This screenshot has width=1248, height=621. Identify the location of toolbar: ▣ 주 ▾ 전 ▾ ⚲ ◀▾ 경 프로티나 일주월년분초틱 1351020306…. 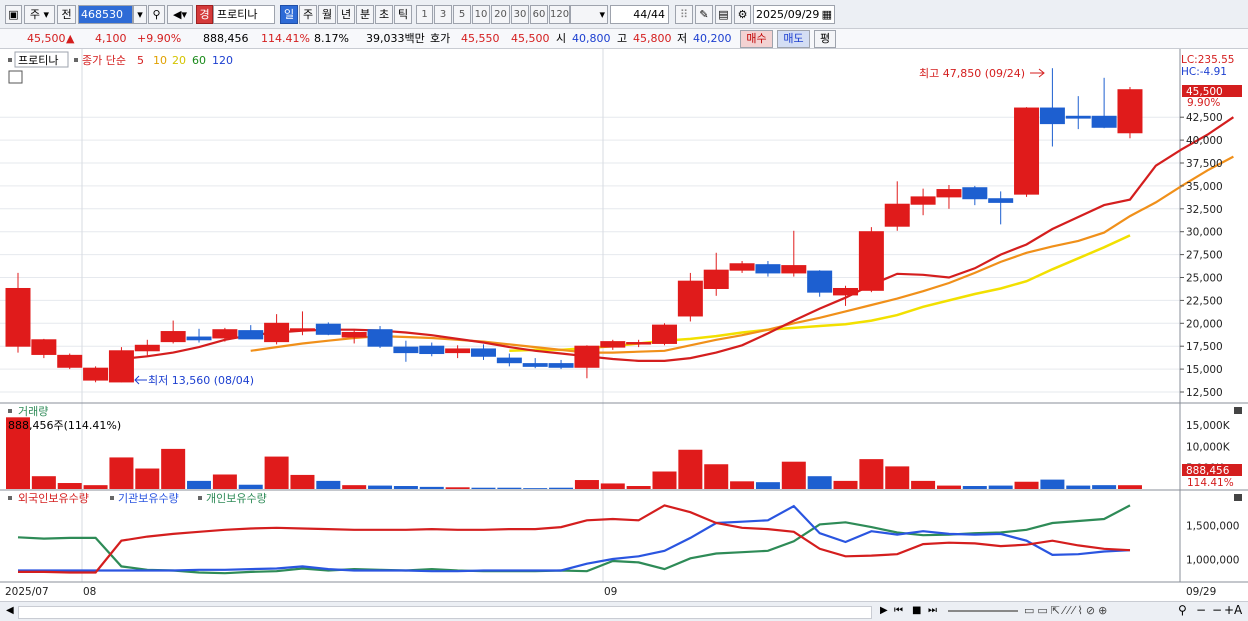
(624, 14).